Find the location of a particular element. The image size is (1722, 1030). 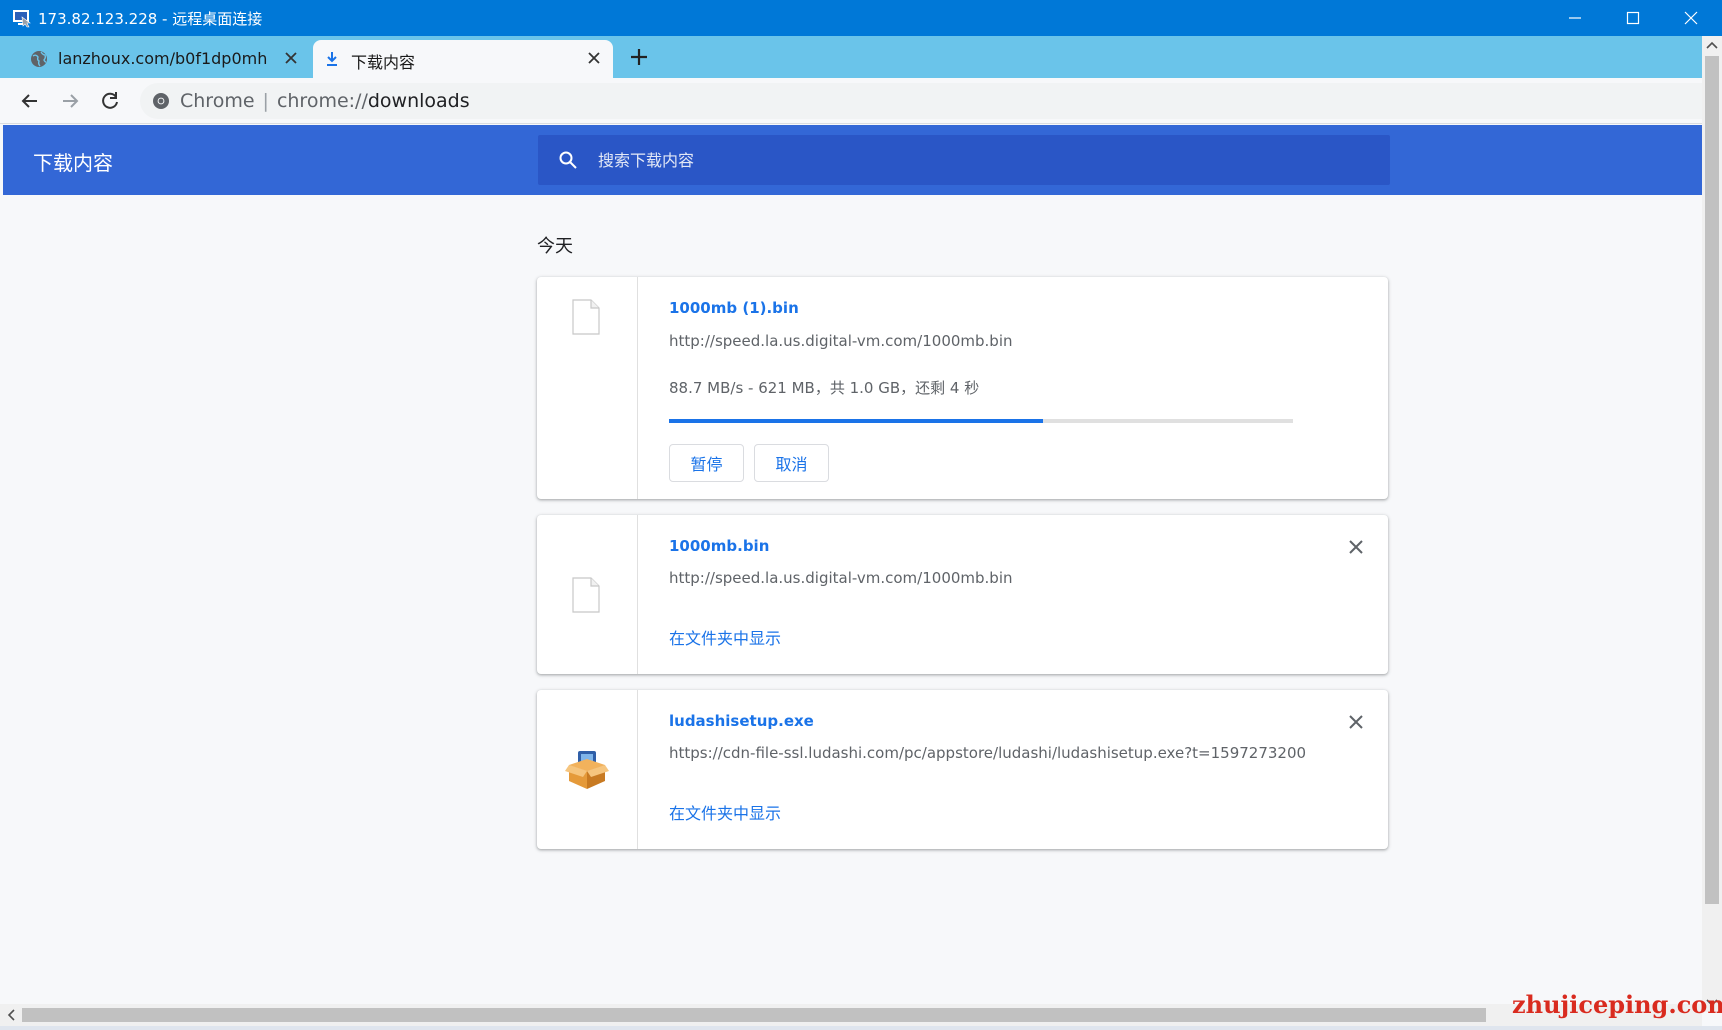

horizontal-scrollbar is located at coordinates (851, 1015).